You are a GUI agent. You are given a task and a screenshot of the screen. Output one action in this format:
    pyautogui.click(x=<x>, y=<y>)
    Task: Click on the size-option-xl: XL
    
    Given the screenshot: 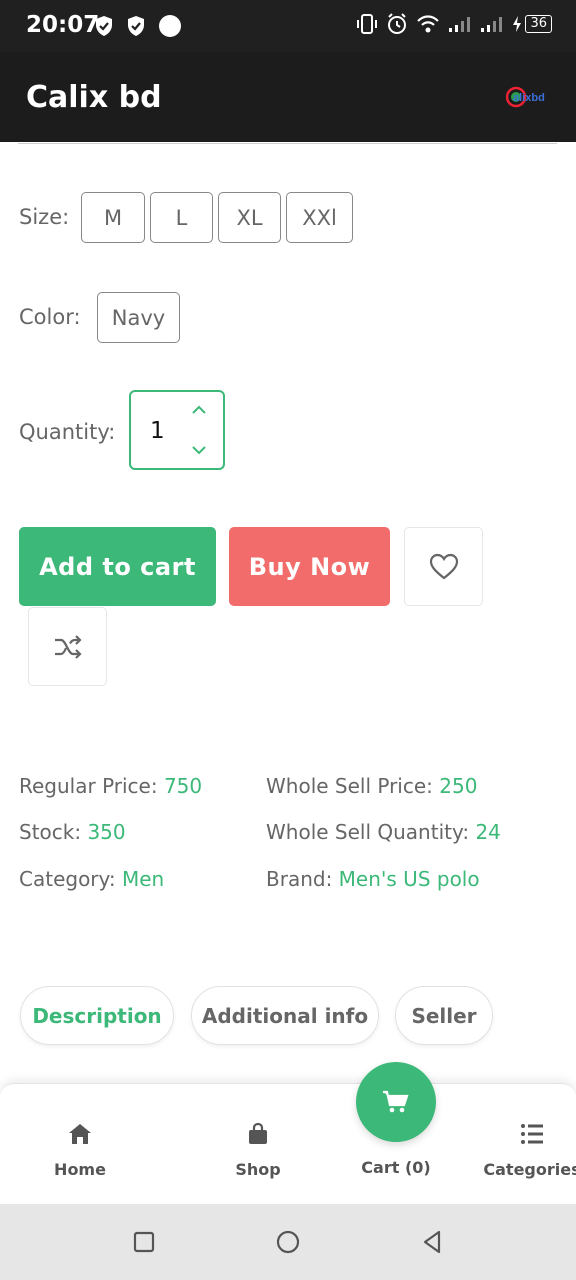 What is the action you would take?
    pyautogui.click(x=249, y=217)
    